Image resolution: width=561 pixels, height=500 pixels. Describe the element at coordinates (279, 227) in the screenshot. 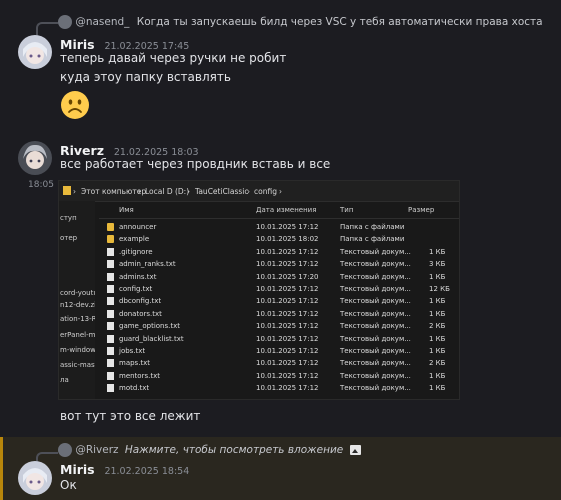

I see `file-row: announcer 10.01.2025 17:12 Папка с файлами` at that location.